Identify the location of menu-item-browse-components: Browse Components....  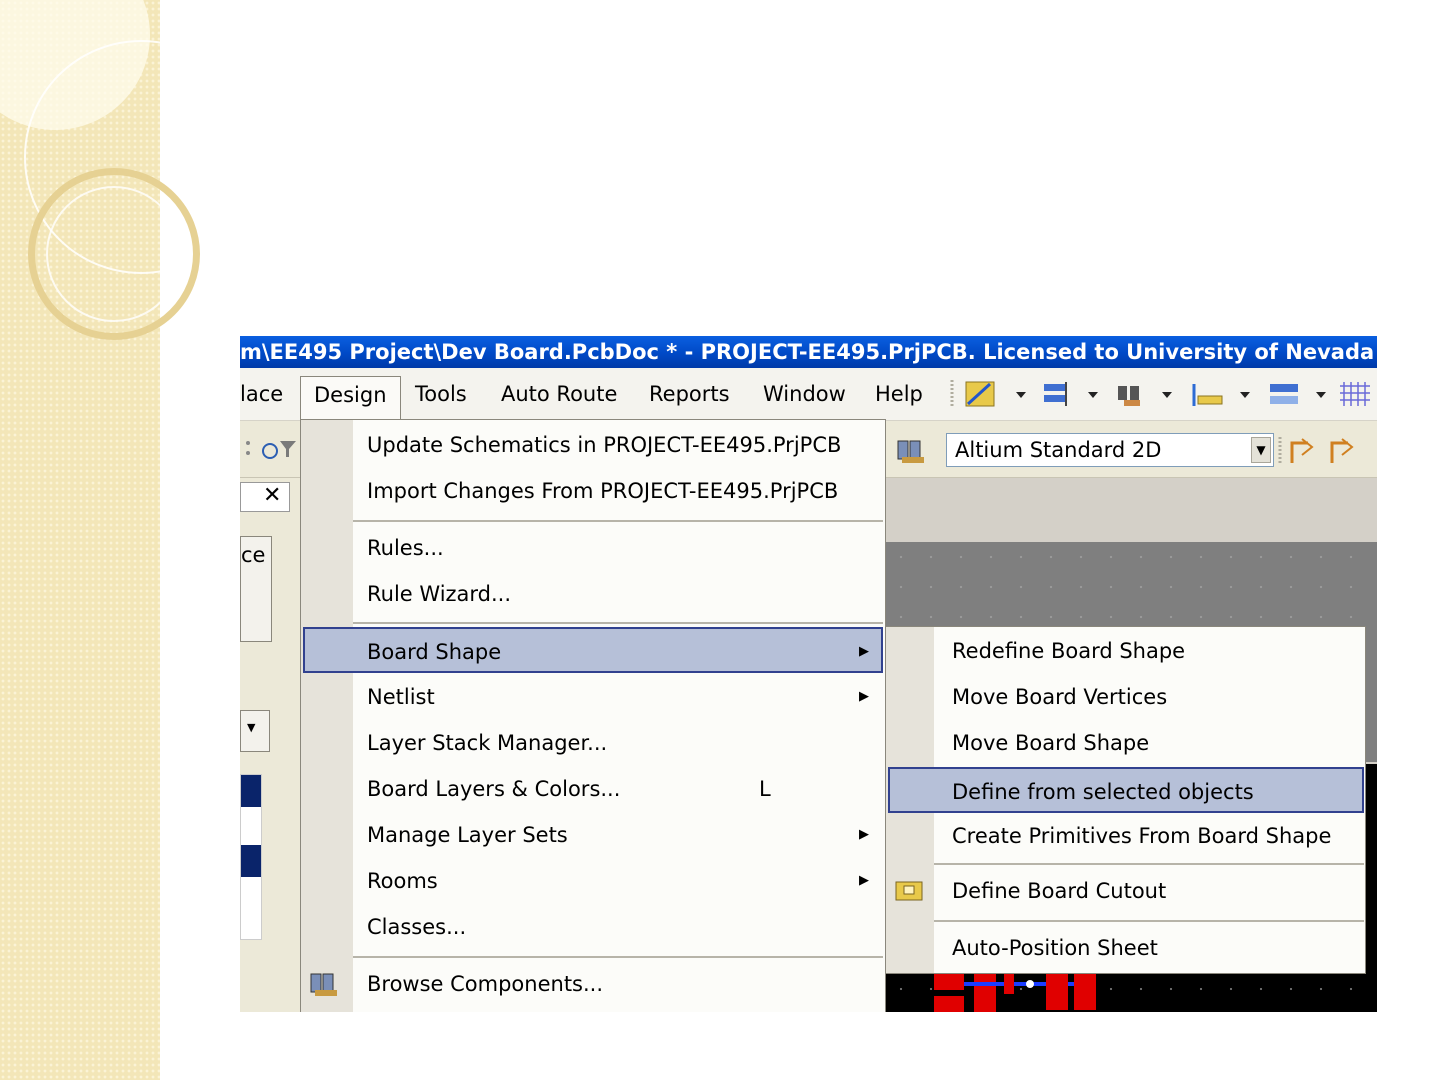
(593, 984).